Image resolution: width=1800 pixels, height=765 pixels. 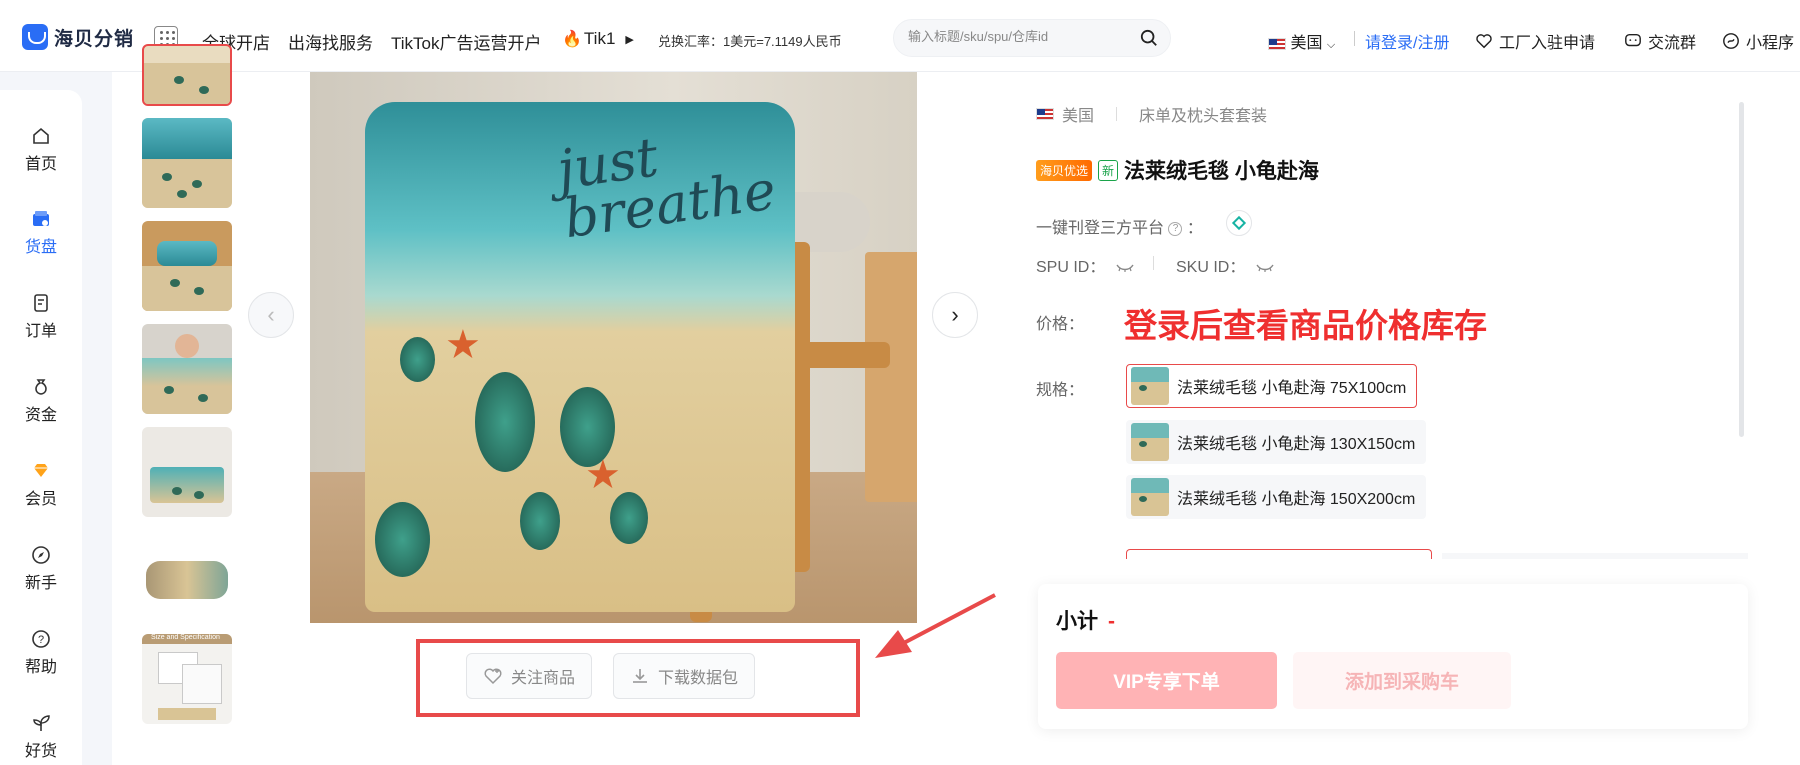 I want to click on listing-label: 一键刊登三方平台, so click(x=1100, y=228).